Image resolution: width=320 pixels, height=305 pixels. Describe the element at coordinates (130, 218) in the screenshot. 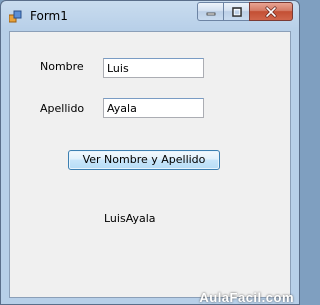

I see `result-label: LuisAyala` at that location.